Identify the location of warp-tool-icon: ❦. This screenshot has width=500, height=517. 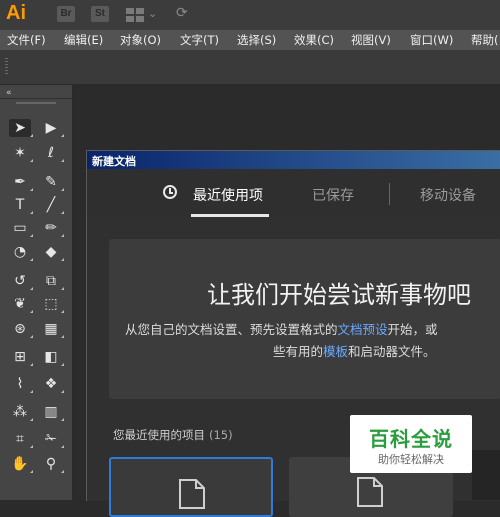
(21, 304).